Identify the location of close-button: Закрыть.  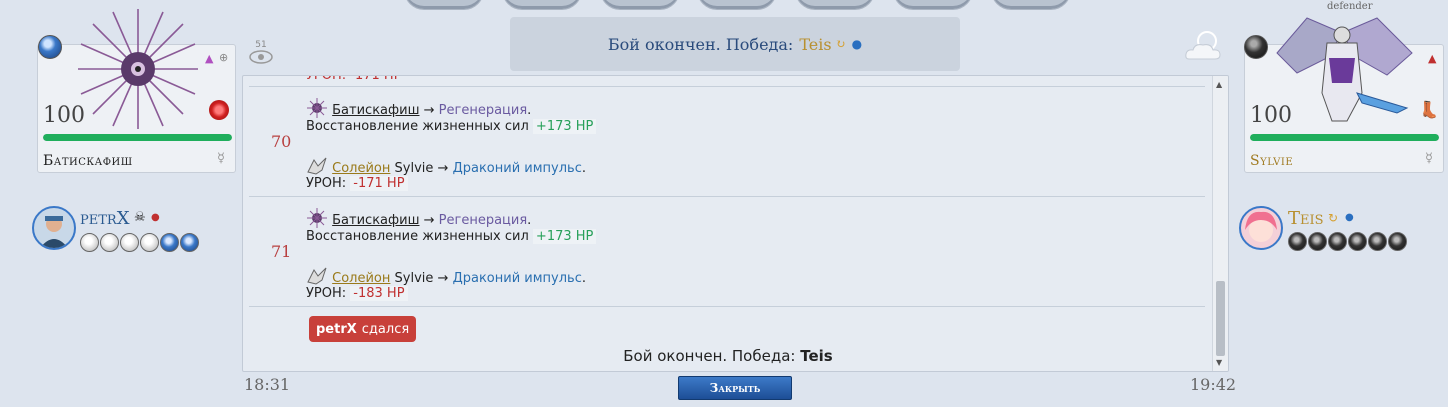
(735, 388).